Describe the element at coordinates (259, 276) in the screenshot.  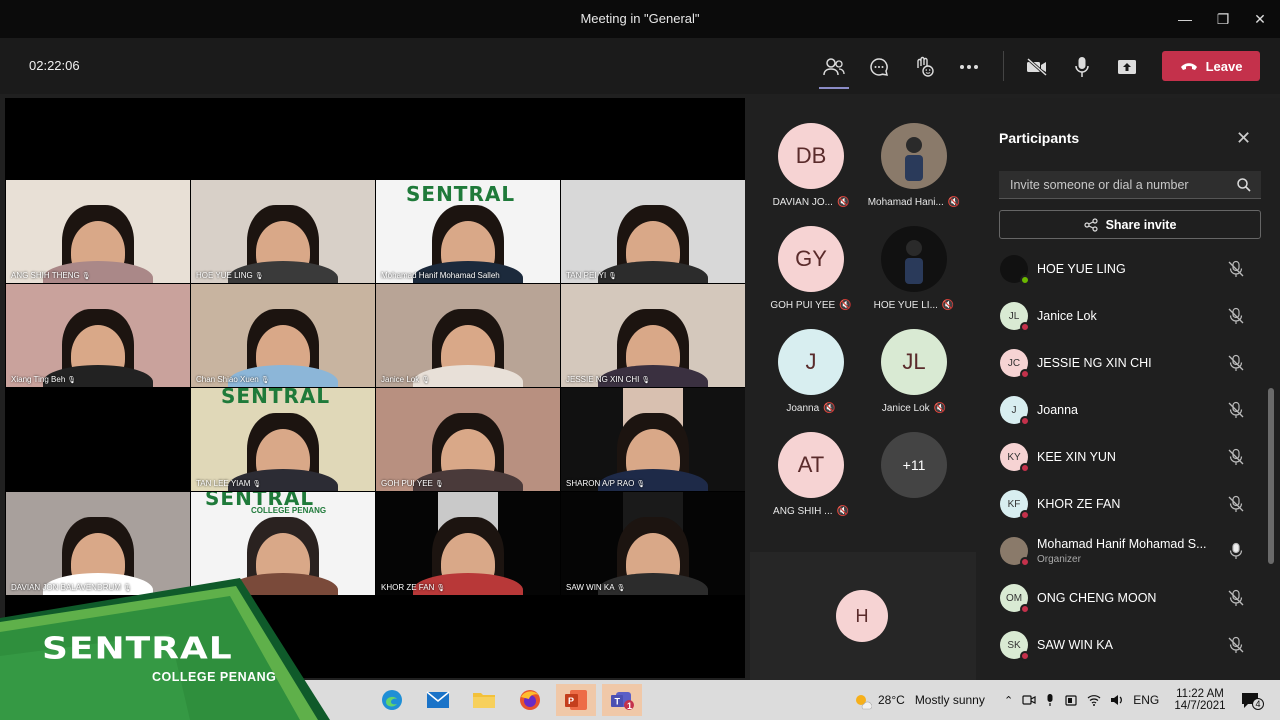
I see `mic-muted-icon: 🎙` at that location.